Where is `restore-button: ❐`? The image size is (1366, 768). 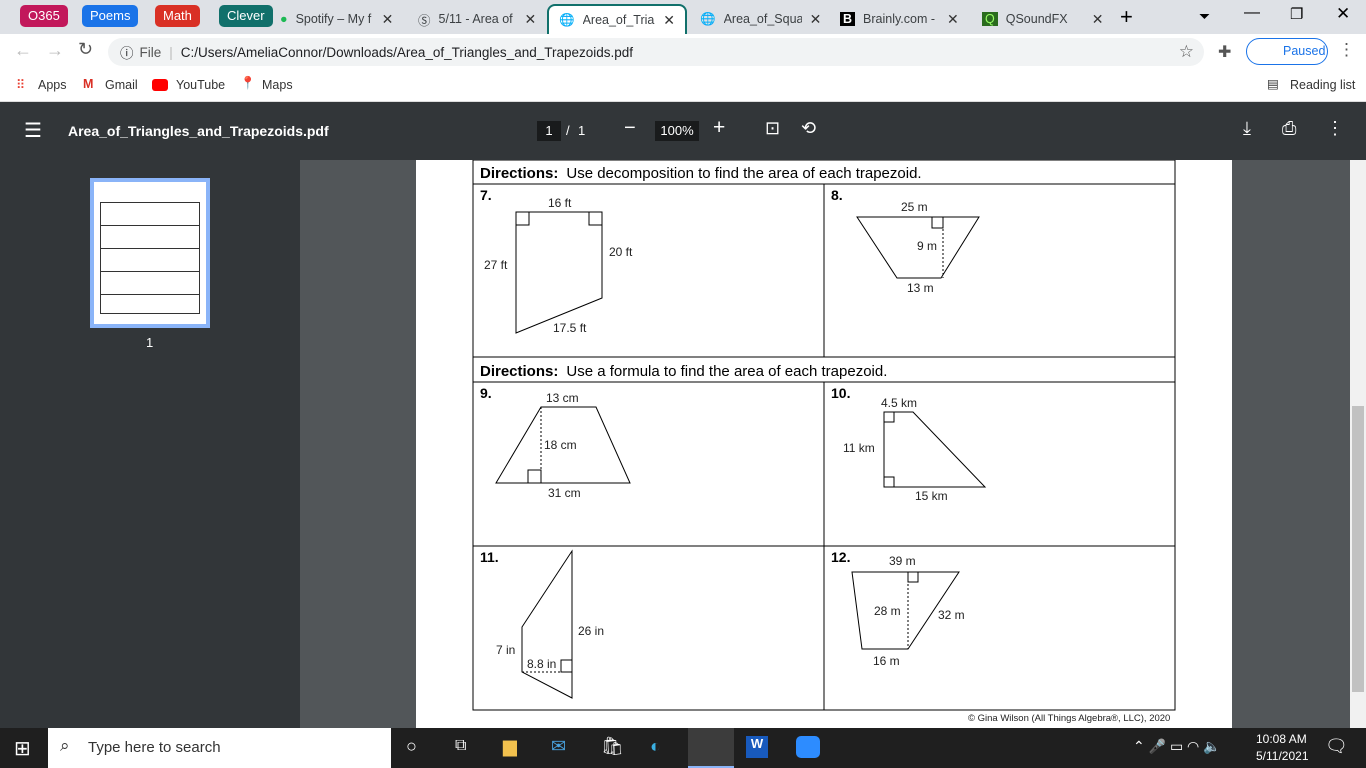 restore-button: ❐ is located at coordinates (1296, 14).